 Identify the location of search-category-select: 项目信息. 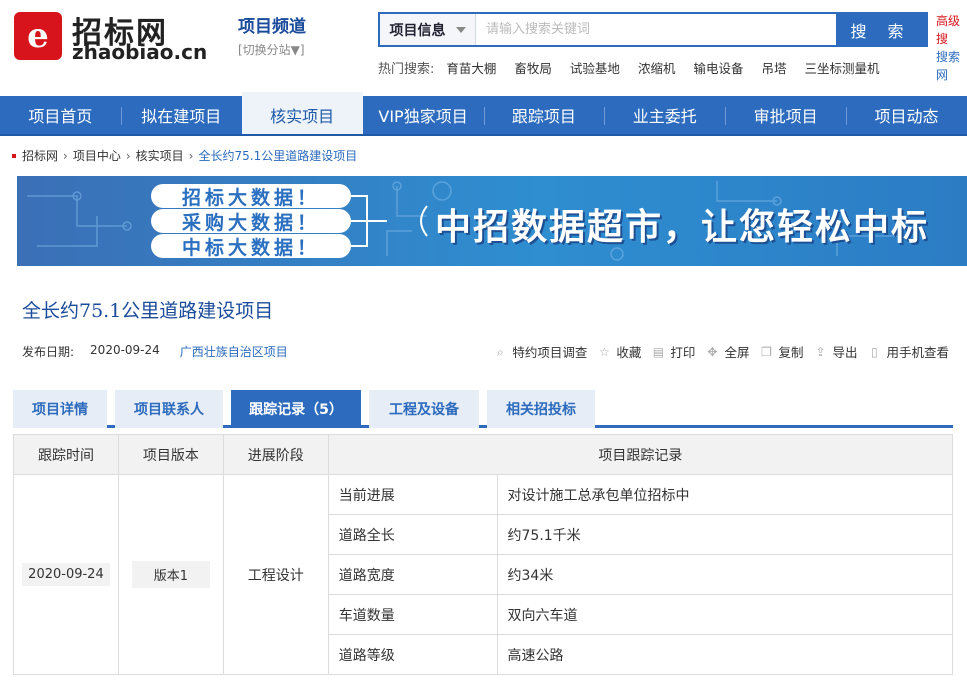
(428, 29).